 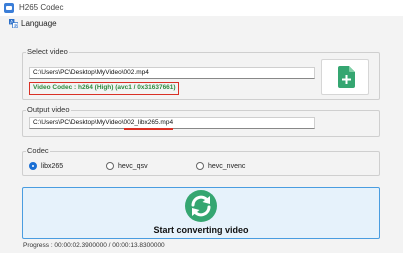 I want to click on translate-icon: A あ, so click(x=13, y=23).